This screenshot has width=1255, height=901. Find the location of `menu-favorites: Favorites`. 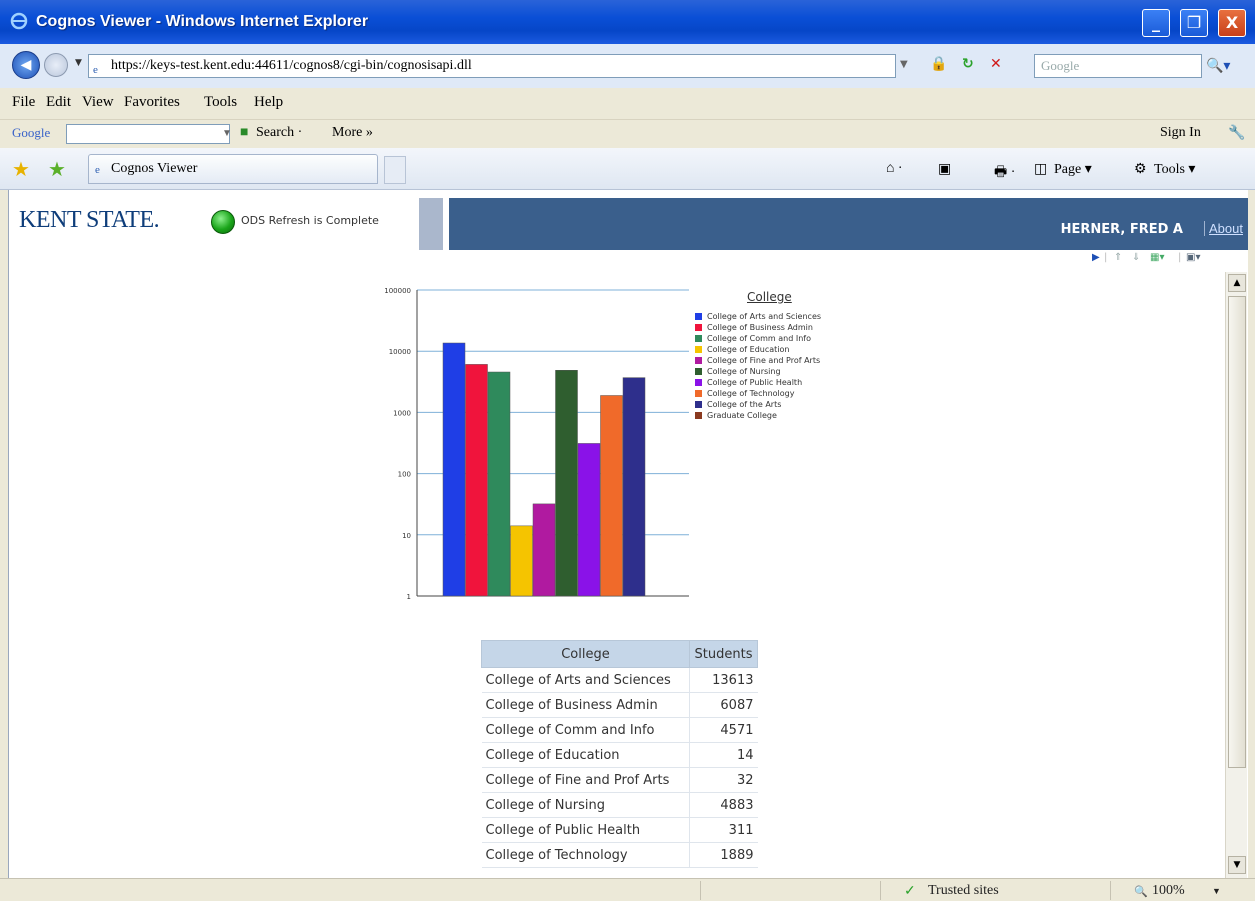

menu-favorites: Favorites is located at coordinates (152, 102).